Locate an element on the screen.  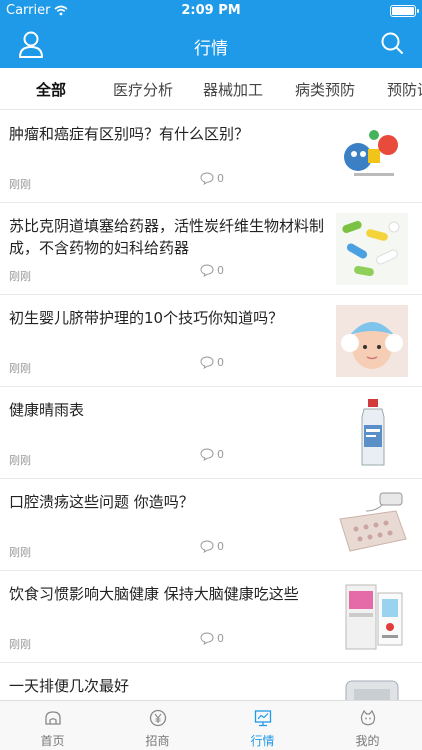
profile-icon is located at coordinates (368, 717).